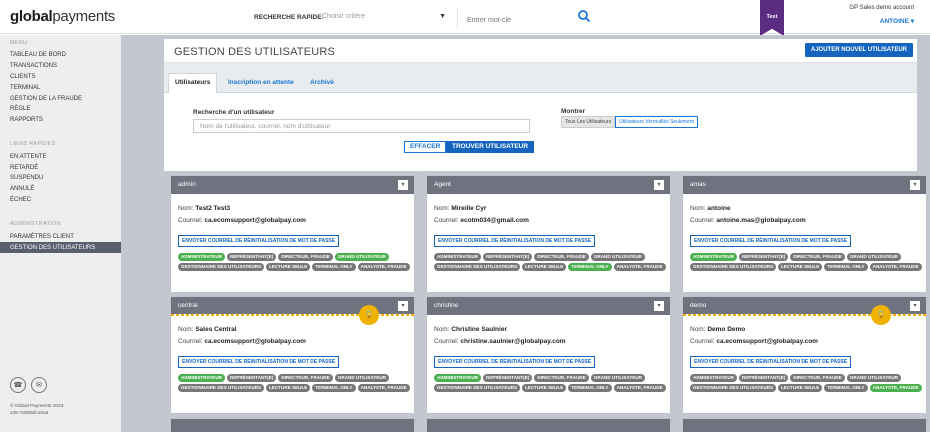 Image resolution: width=930 pixels, height=432 pixels. Describe the element at coordinates (897, 21) in the screenshot. I see `user-menu: ANTOINE ▾` at that location.